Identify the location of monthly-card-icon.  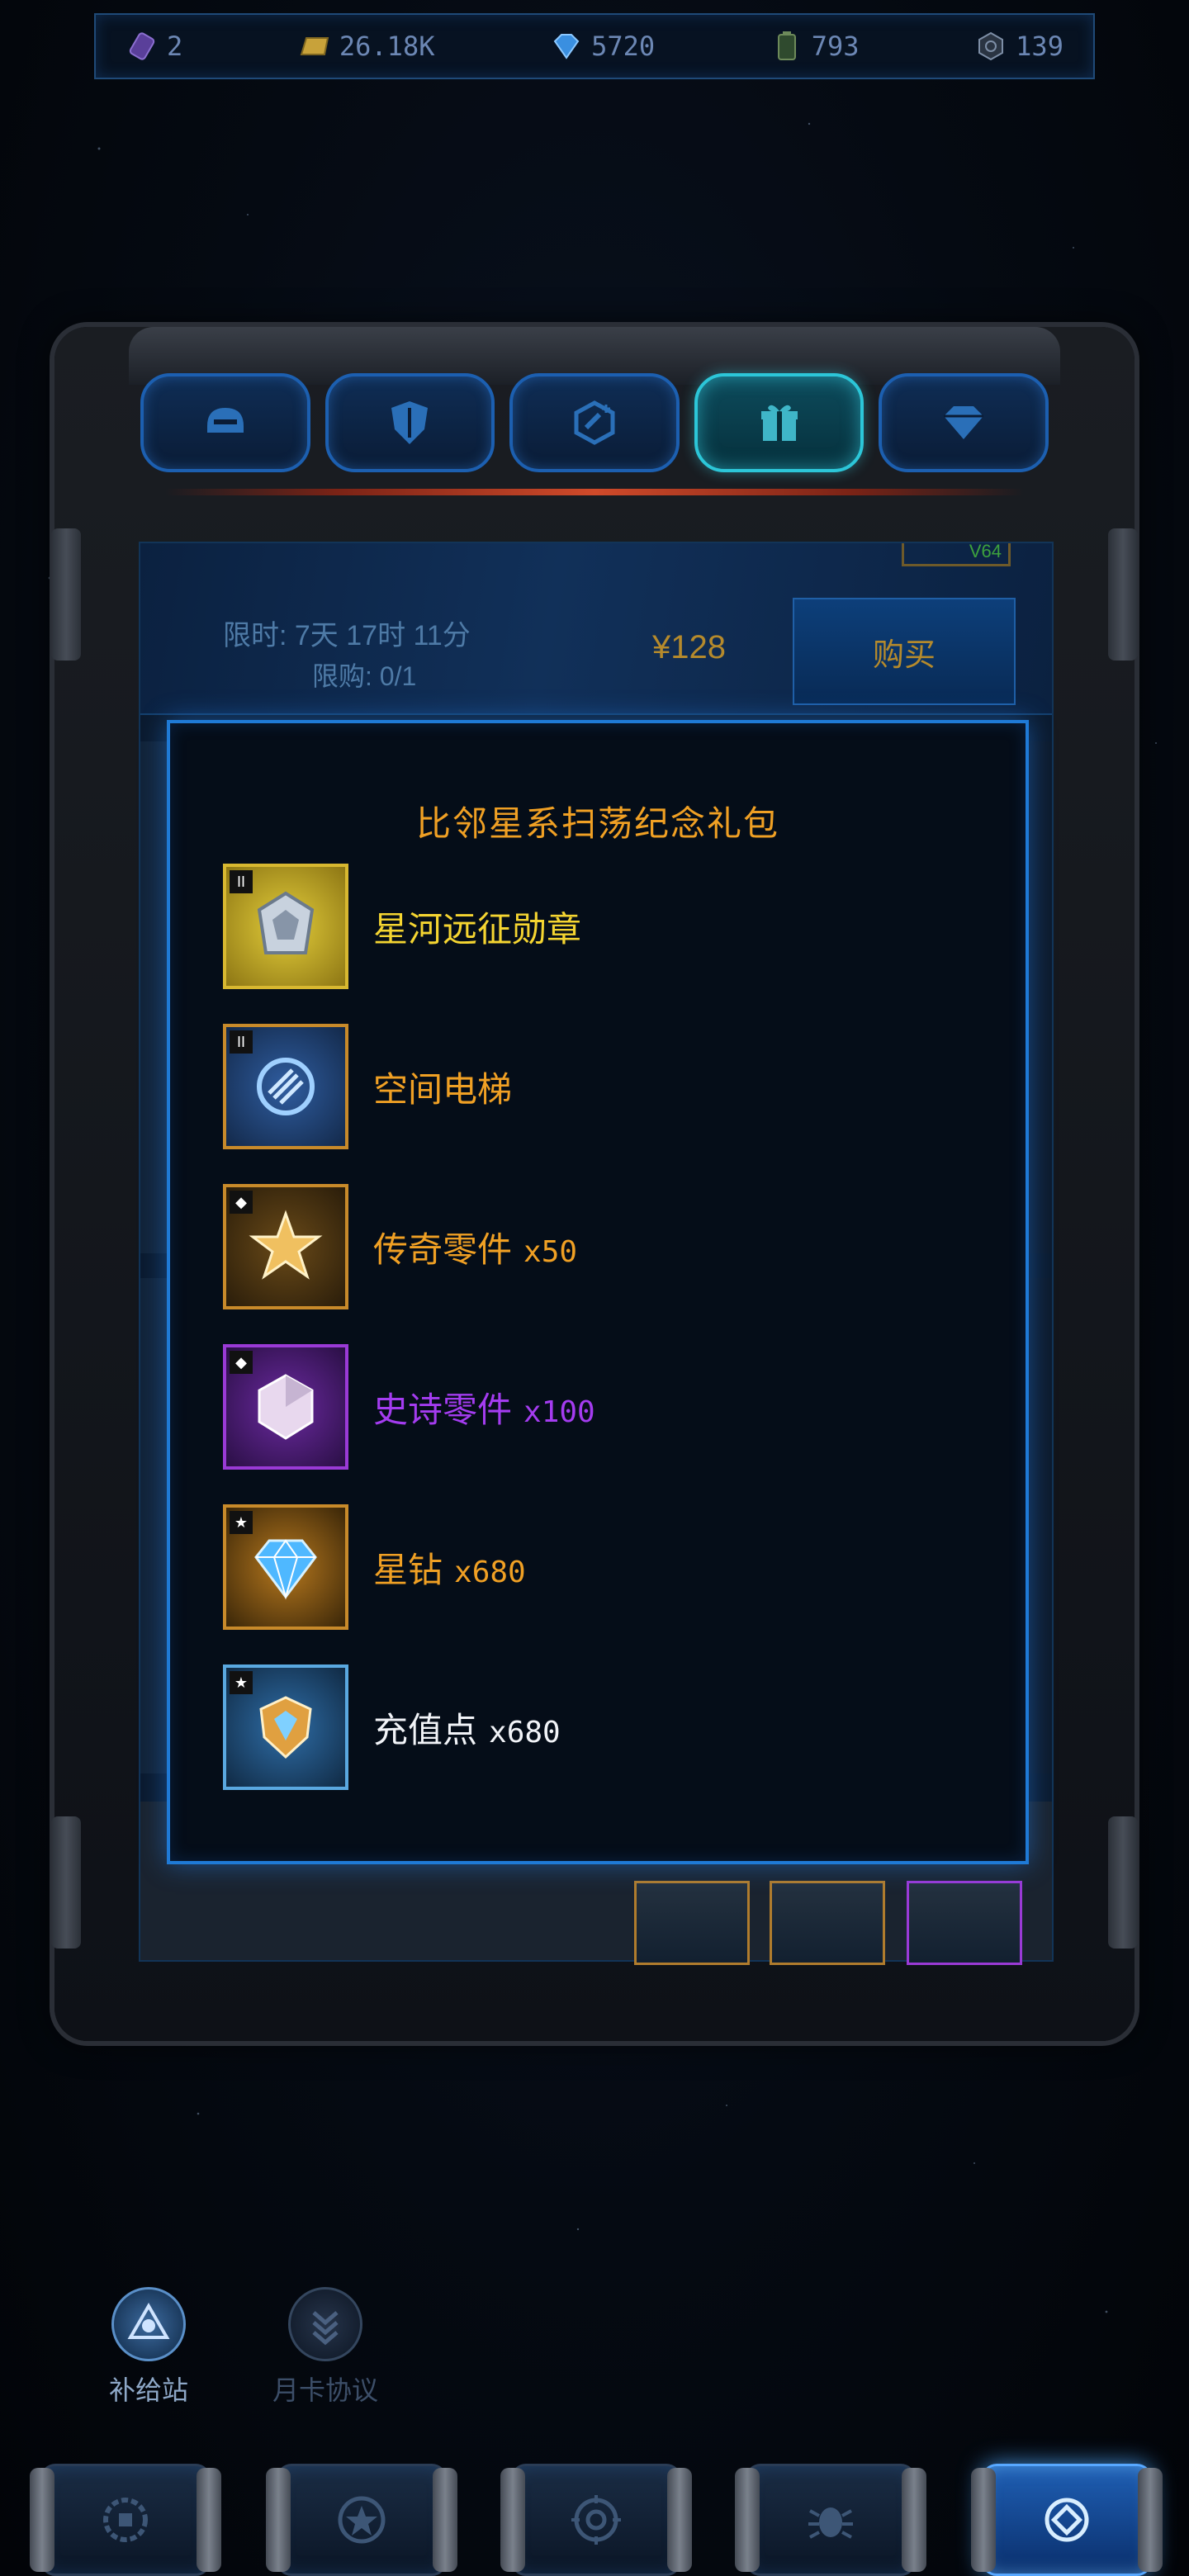
(325, 2324).